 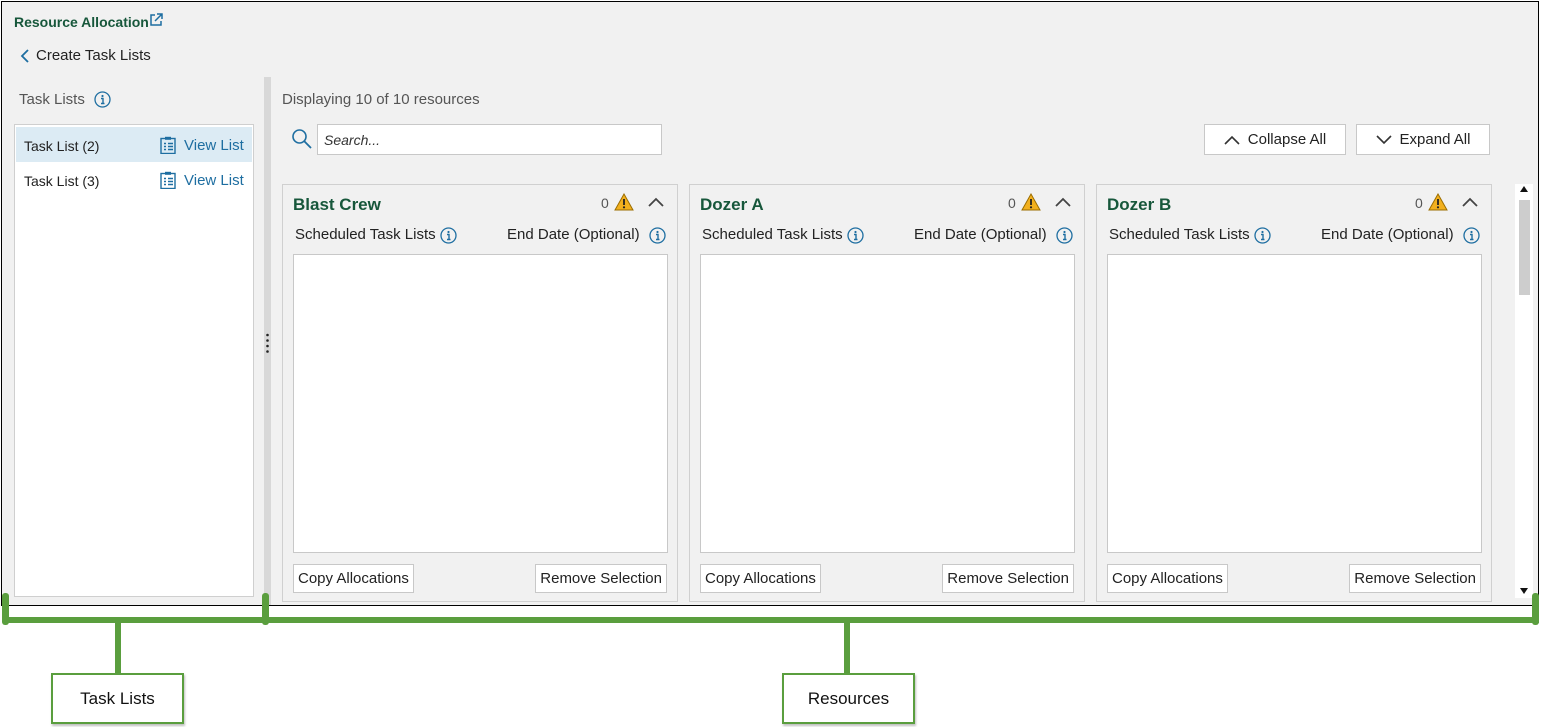 What do you see at coordinates (1287, 139) in the screenshot?
I see `collapse-all-label: Collapse All` at bounding box center [1287, 139].